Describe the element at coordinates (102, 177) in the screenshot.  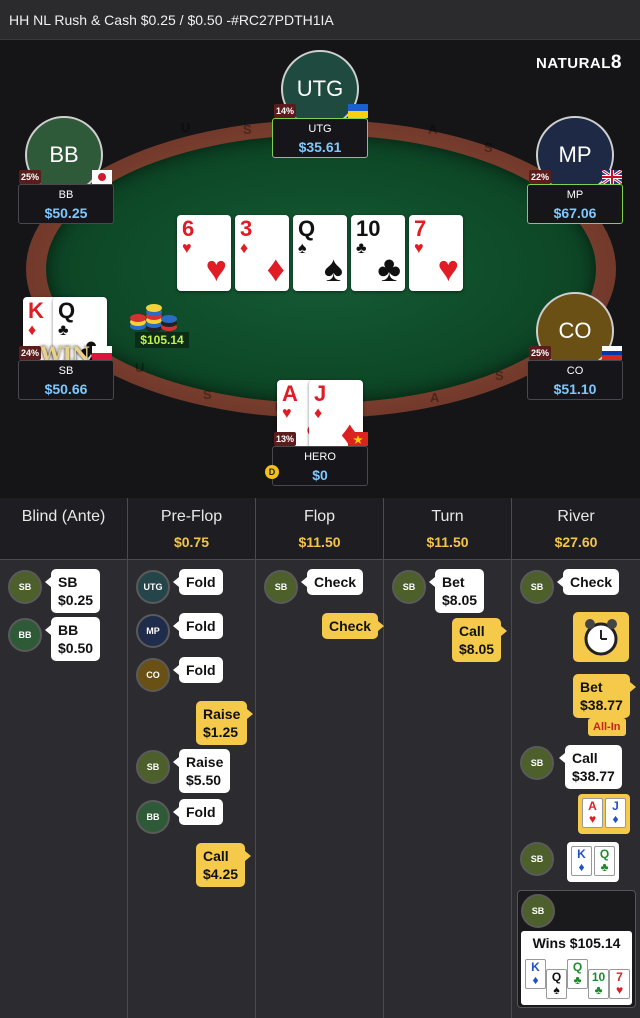
I see `japan-flag-icon` at that location.